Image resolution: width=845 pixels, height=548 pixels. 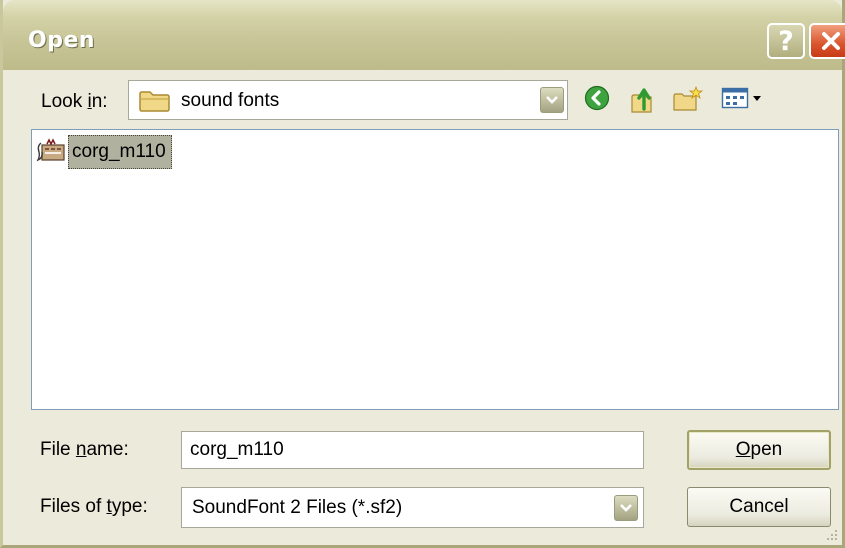 What do you see at coordinates (230, 100) in the screenshot?
I see `look-in-value: sound fonts` at bounding box center [230, 100].